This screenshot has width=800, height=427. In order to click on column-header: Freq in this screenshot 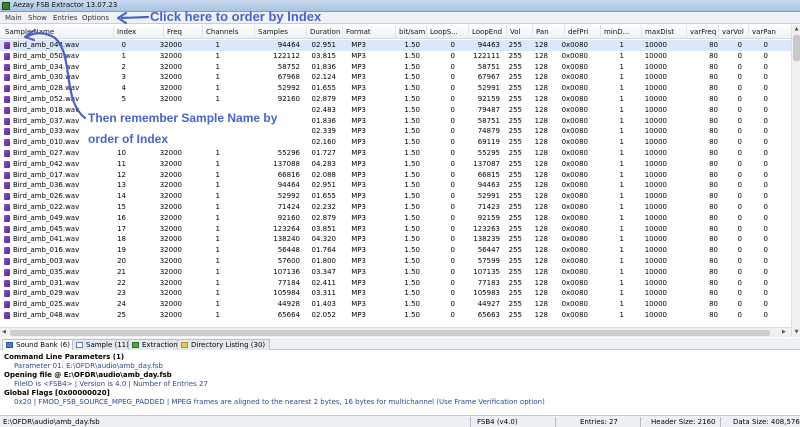, I will do `click(174, 32)`.